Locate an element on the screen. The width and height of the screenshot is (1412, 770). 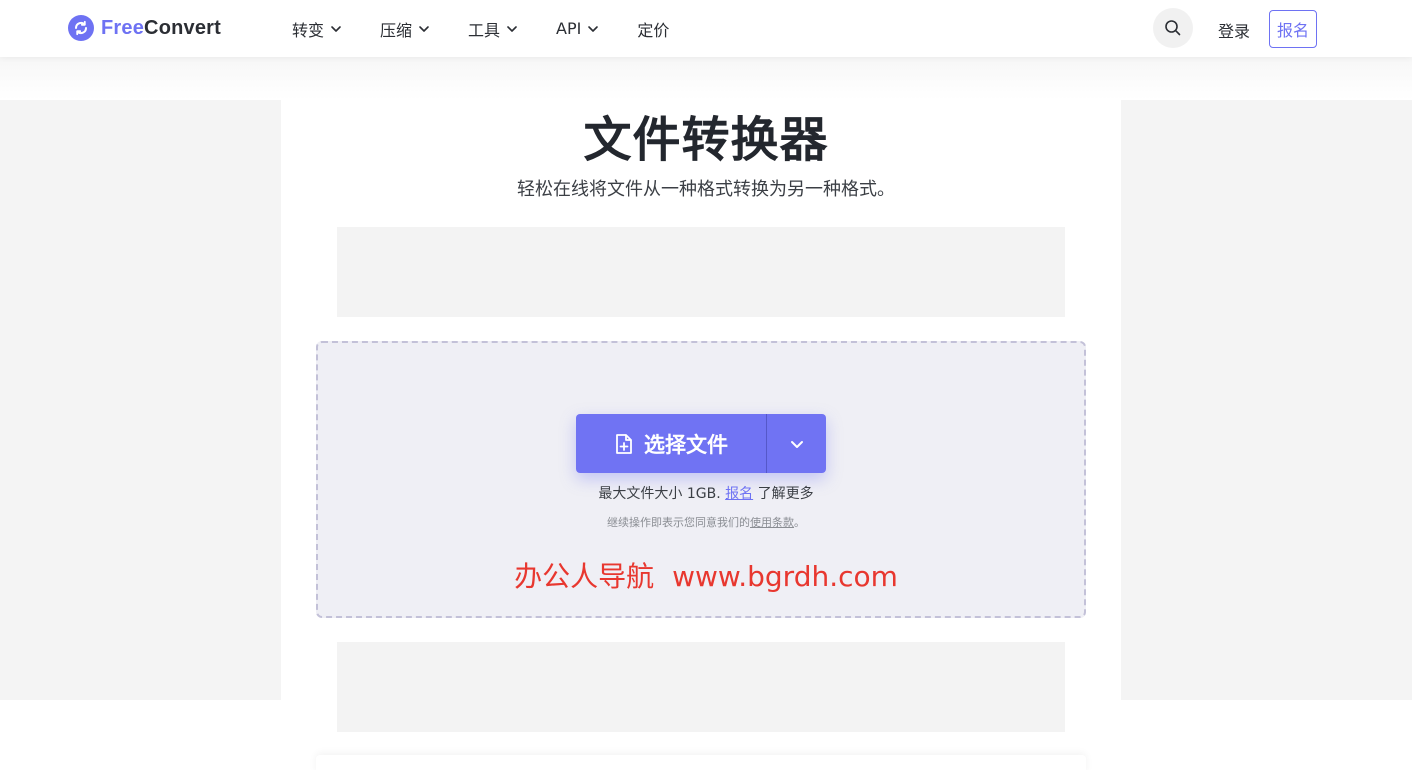
refresh-logo-icon is located at coordinates (81, 28).